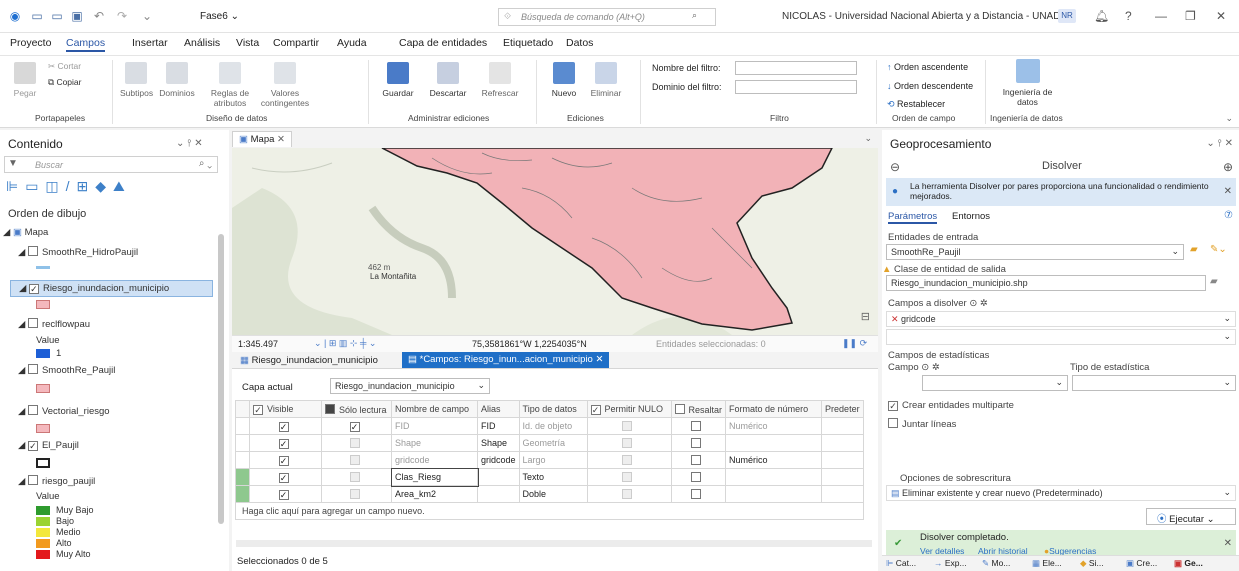 The image size is (1239, 571). Describe the element at coordinates (64, 66) in the screenshot. I see `cut-button: ✂ Cortar` at that location.